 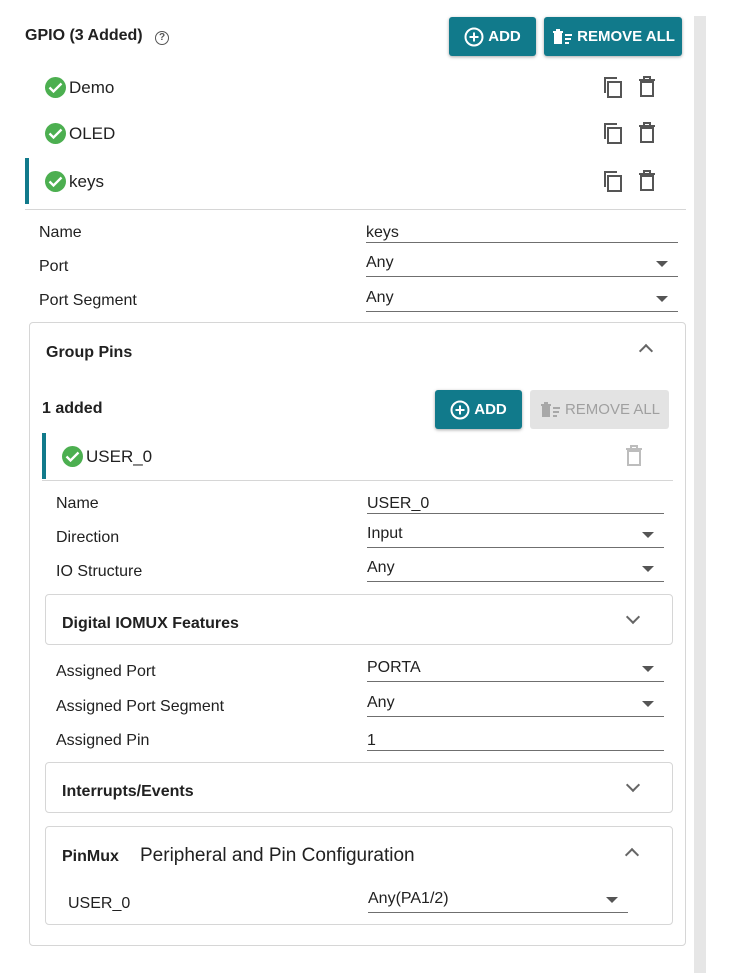 What do you see at coordinates (371, 740) in the screenshot?
I see `assigned-pin-input-value: 1` at bounding box center [371, 740].